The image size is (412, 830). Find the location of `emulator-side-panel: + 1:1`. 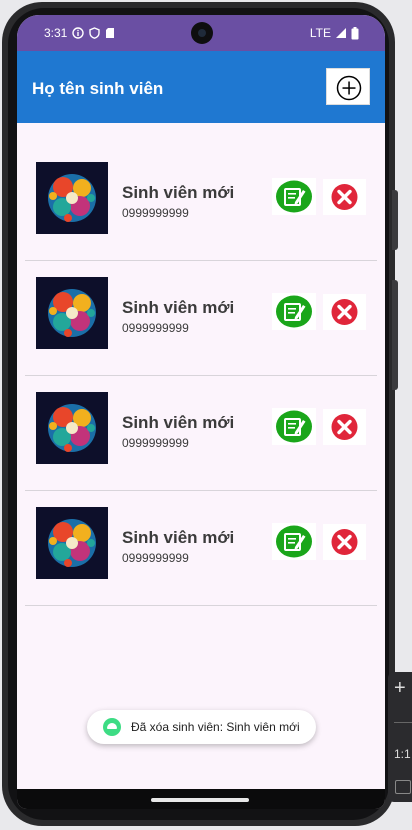

emulator-side-panel: + 1:1 is located at coordinates (400, 737).